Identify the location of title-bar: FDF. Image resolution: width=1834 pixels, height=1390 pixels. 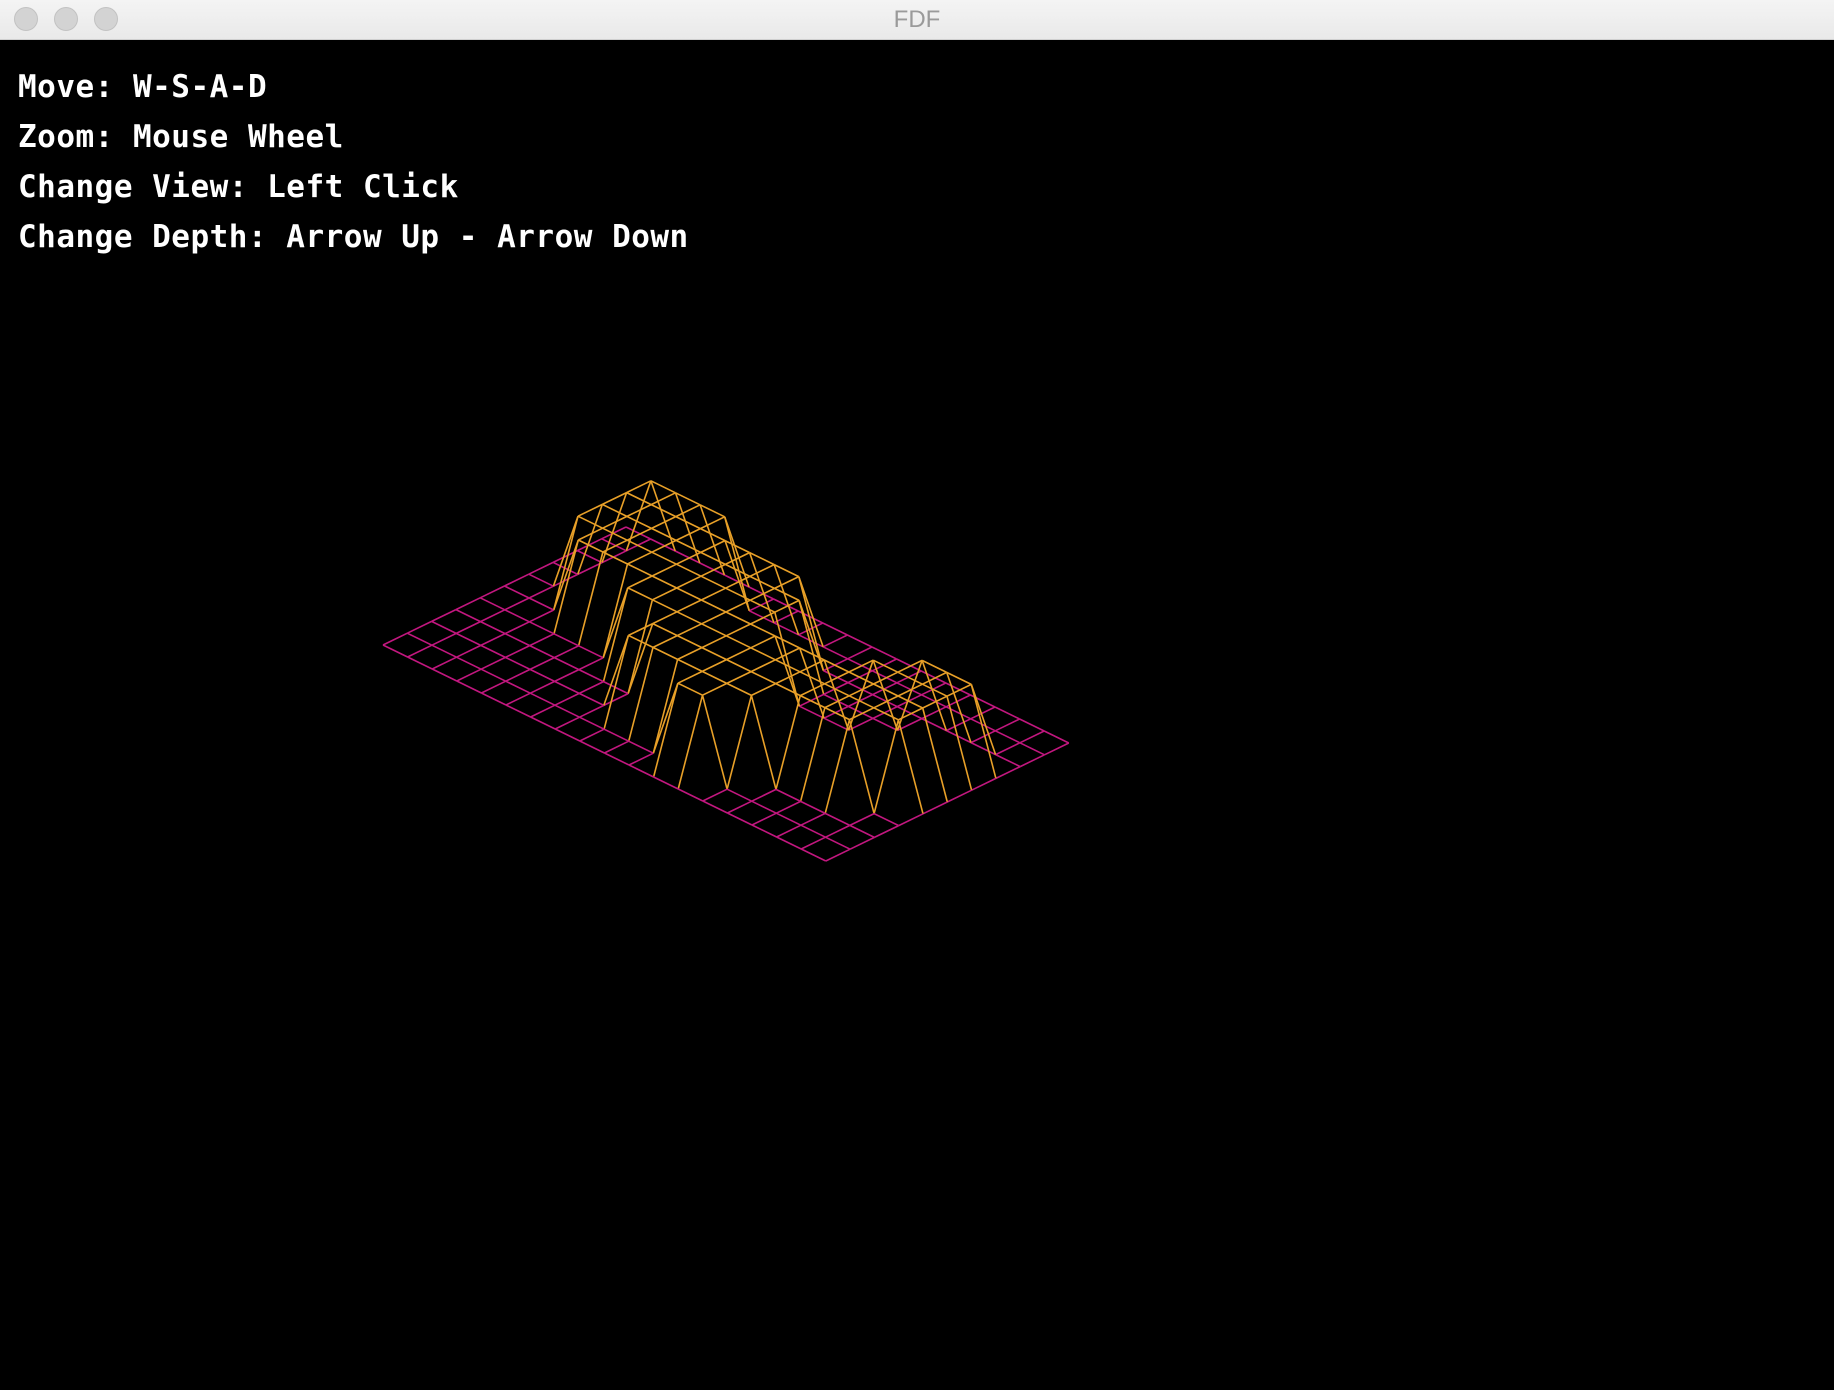
(917, 20).